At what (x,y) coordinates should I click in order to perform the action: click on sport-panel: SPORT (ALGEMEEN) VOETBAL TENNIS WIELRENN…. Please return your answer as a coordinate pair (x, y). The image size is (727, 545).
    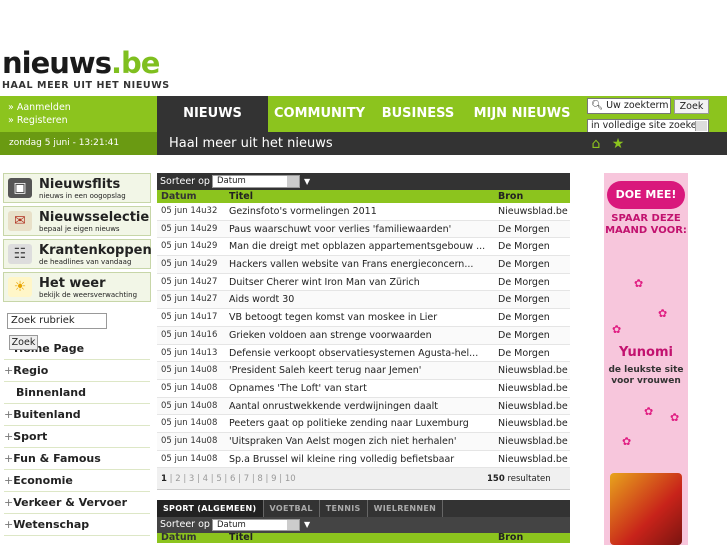
    Looking at the image, I should click on (363, 521).